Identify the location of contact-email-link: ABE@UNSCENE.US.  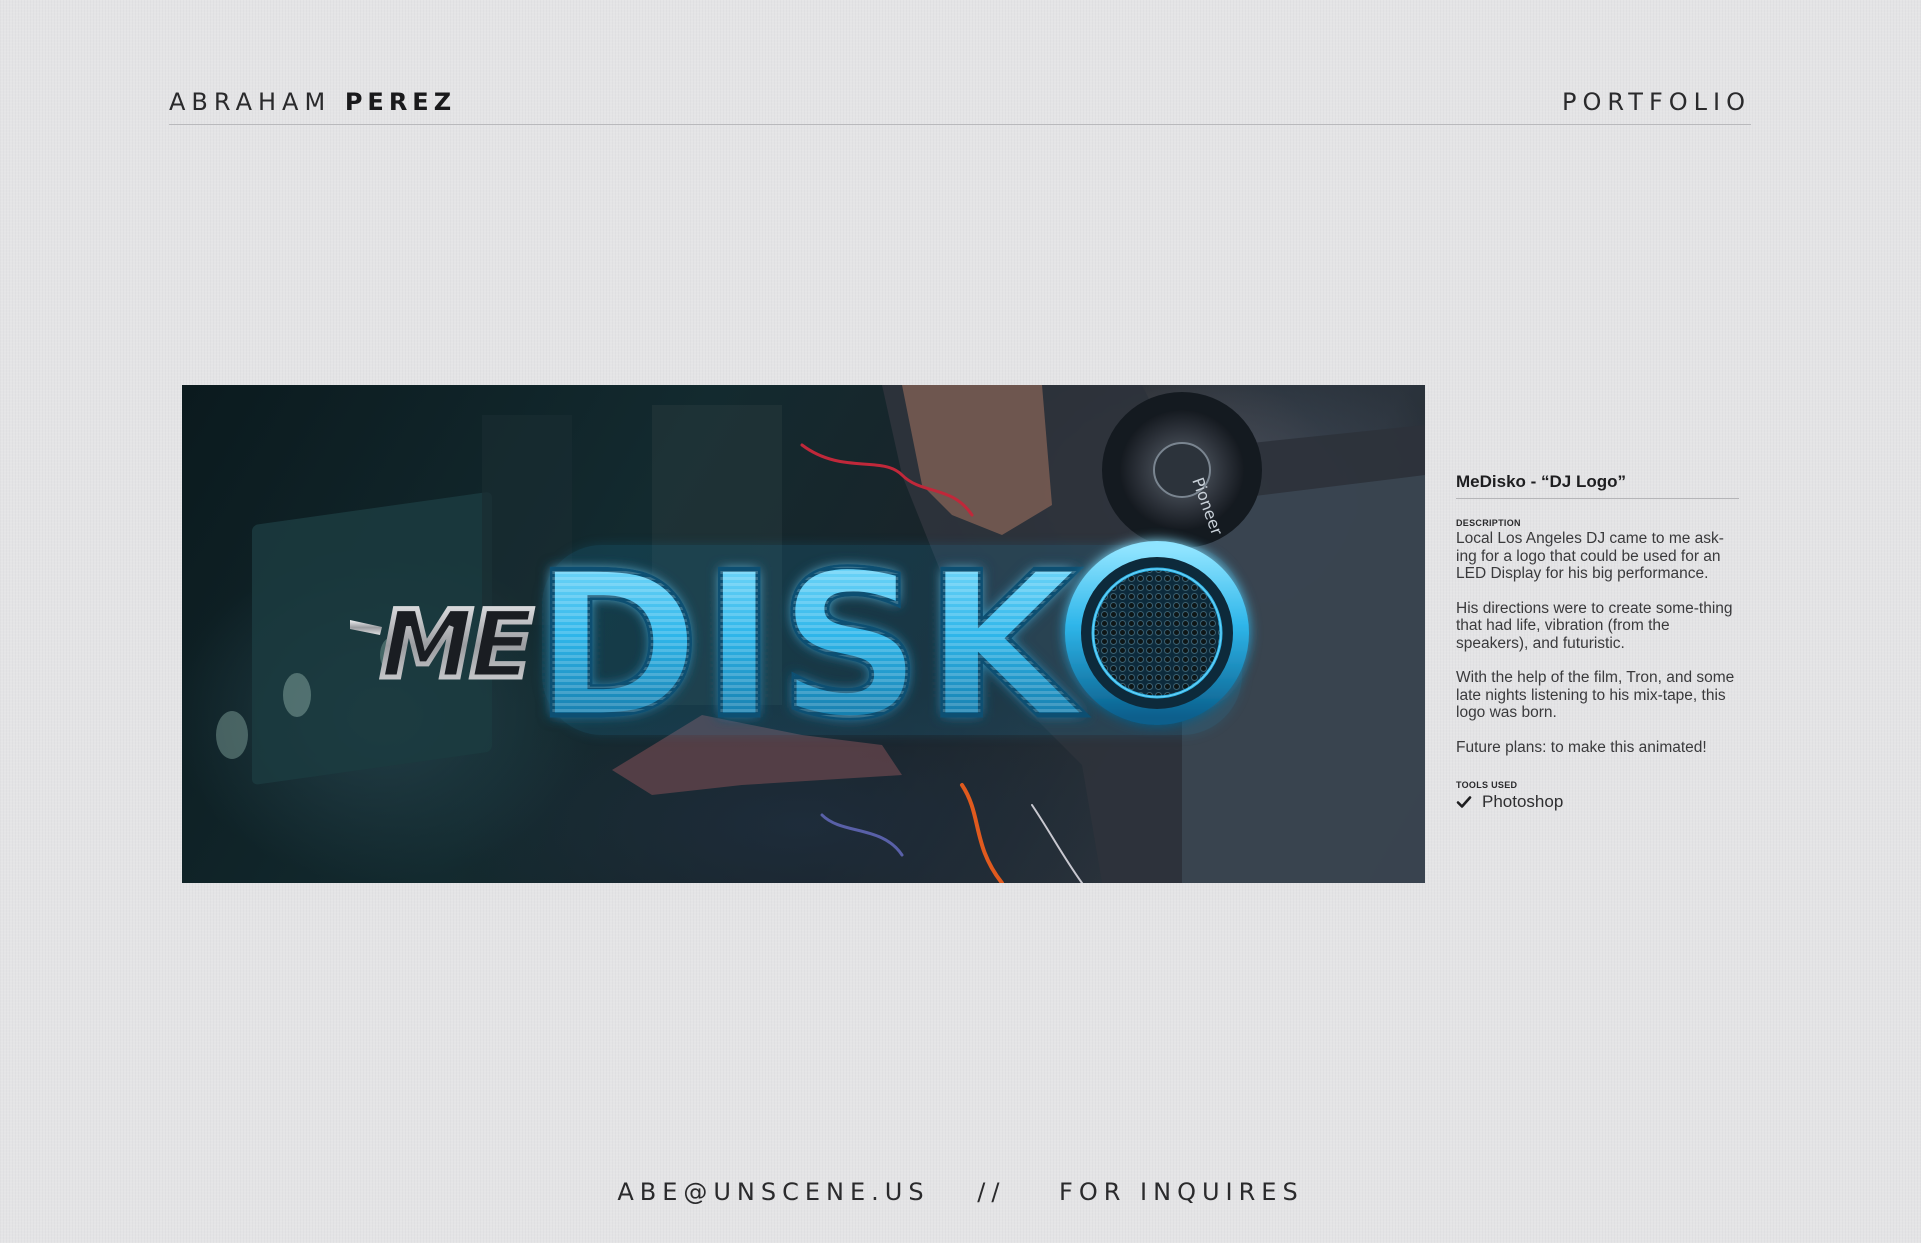
(773, 1192).